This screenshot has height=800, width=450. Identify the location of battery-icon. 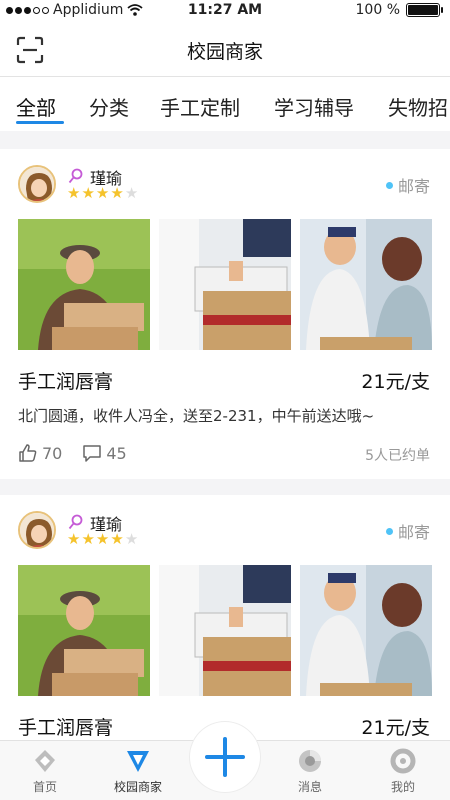
(424, 10).